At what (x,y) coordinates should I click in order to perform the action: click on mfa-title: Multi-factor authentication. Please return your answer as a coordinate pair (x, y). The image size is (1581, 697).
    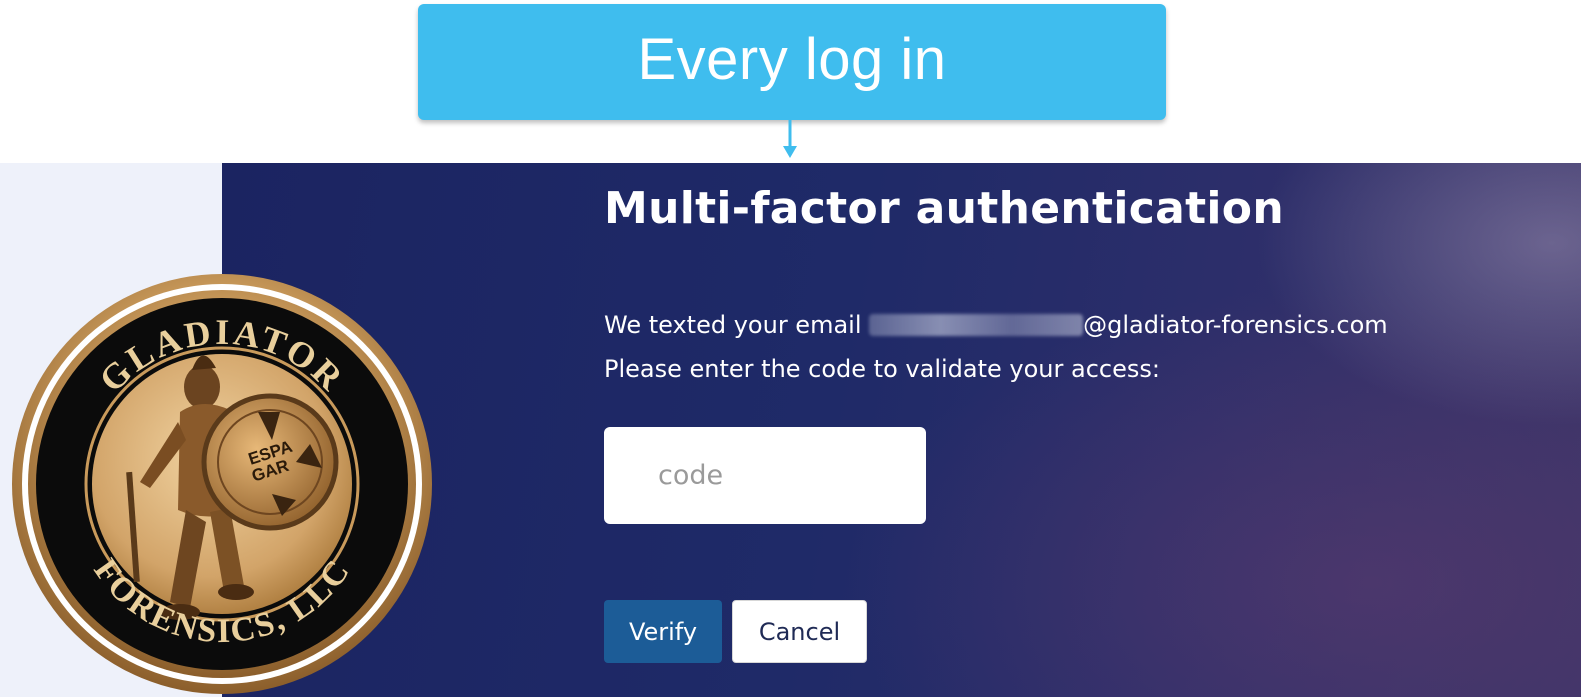
    Looking at the image, I should click on (944, 208).